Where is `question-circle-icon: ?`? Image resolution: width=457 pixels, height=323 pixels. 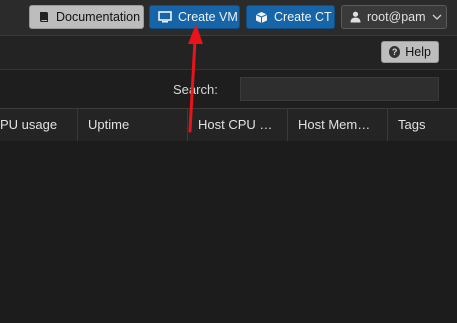 question-circle-icon: ? is located at coordinates (395, 52).